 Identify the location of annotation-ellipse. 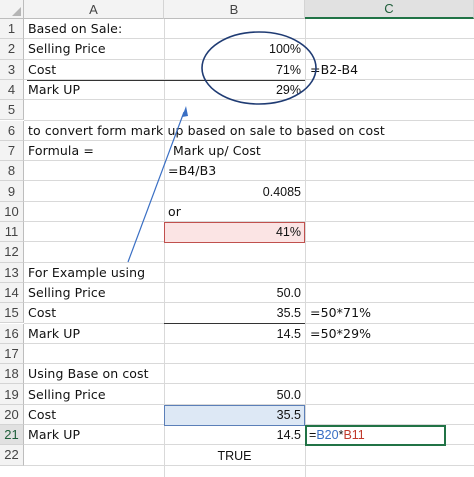
(259, 68).